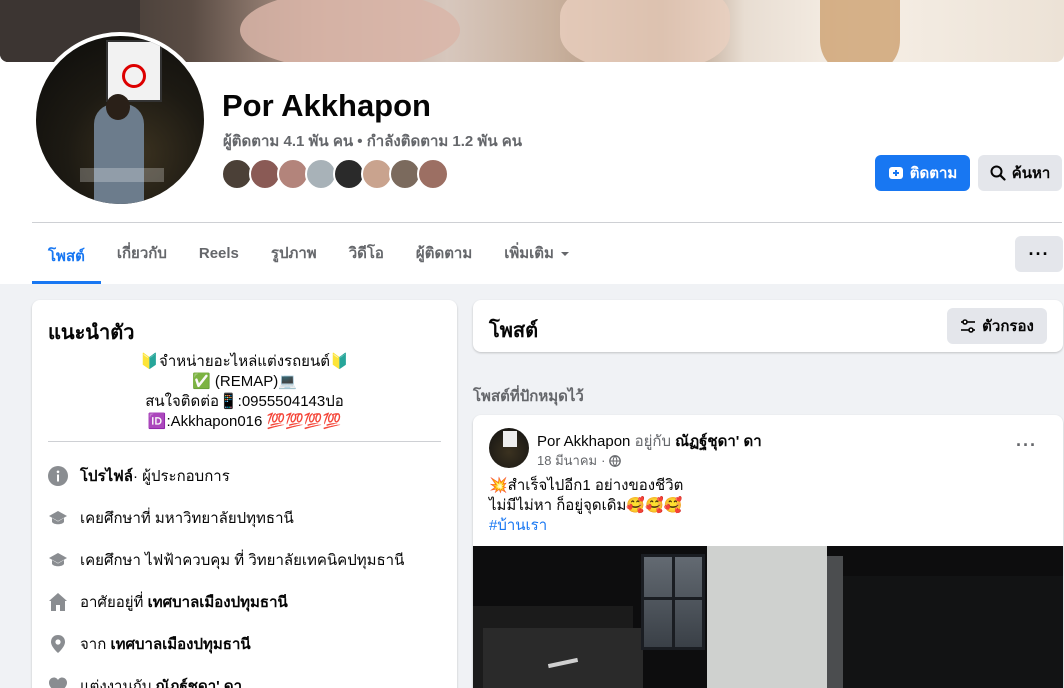 Image resolution: width=1064 pixels, height=688 pixels. Describe the element at coordinates (116, 683) in the screenshot. I see `relationship-prefix: แต่งงานกับ` at that location.